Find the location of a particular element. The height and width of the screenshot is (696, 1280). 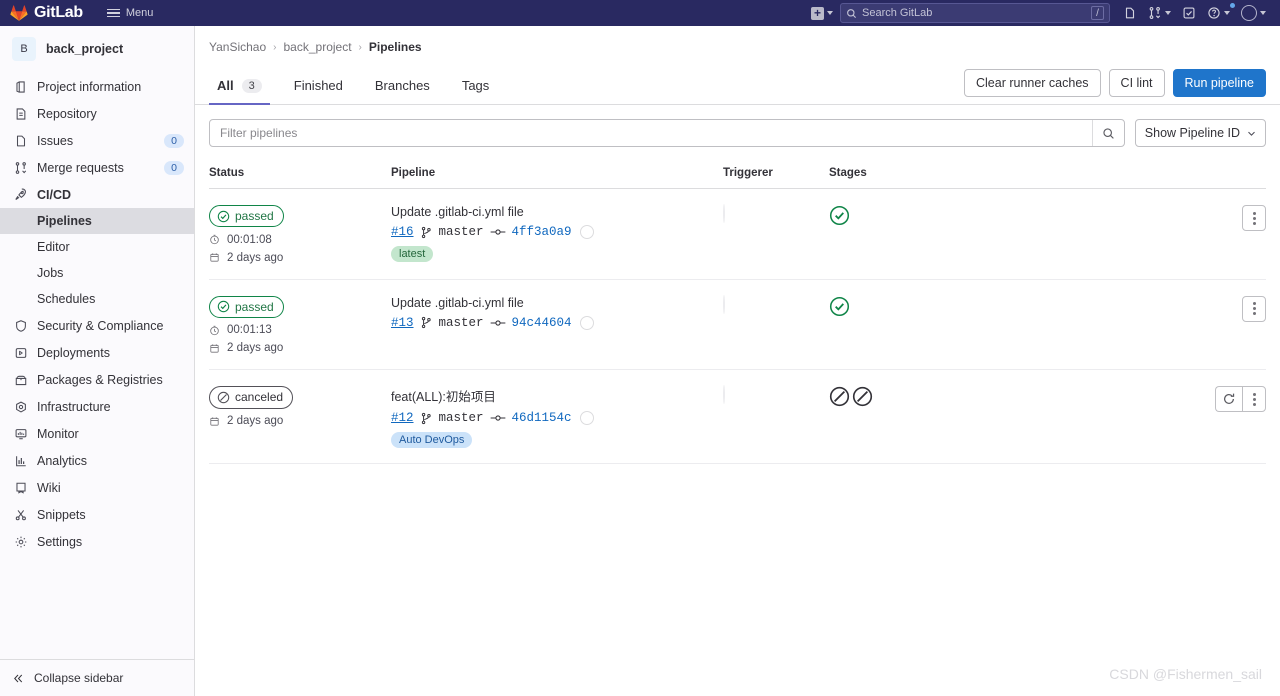

row-status-cell: passed 00:01:13 2 days ago is located at coordinates (300, 324).